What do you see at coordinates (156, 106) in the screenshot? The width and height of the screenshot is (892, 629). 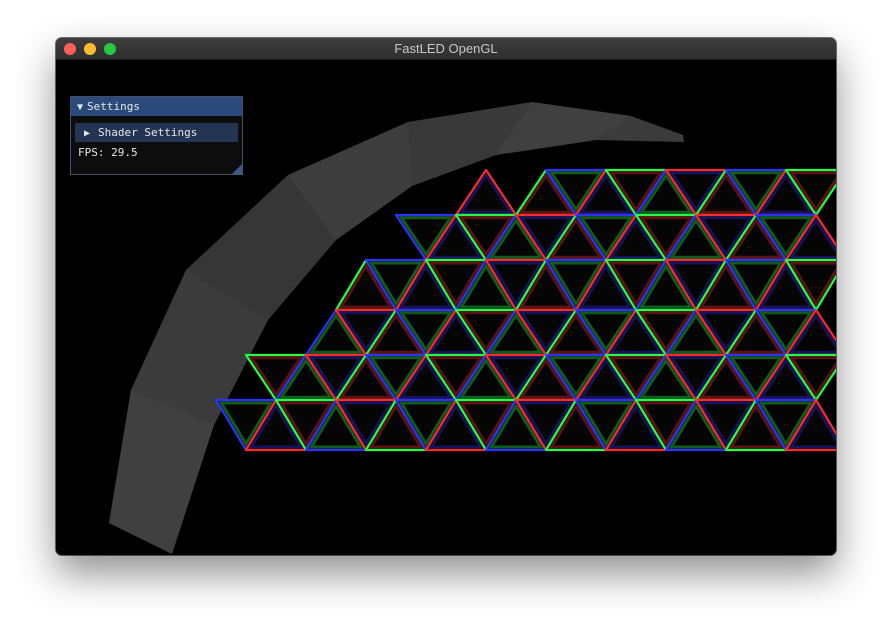 I see `settings-panel-header: ▼ Settings` at bounding box center [156, 106].